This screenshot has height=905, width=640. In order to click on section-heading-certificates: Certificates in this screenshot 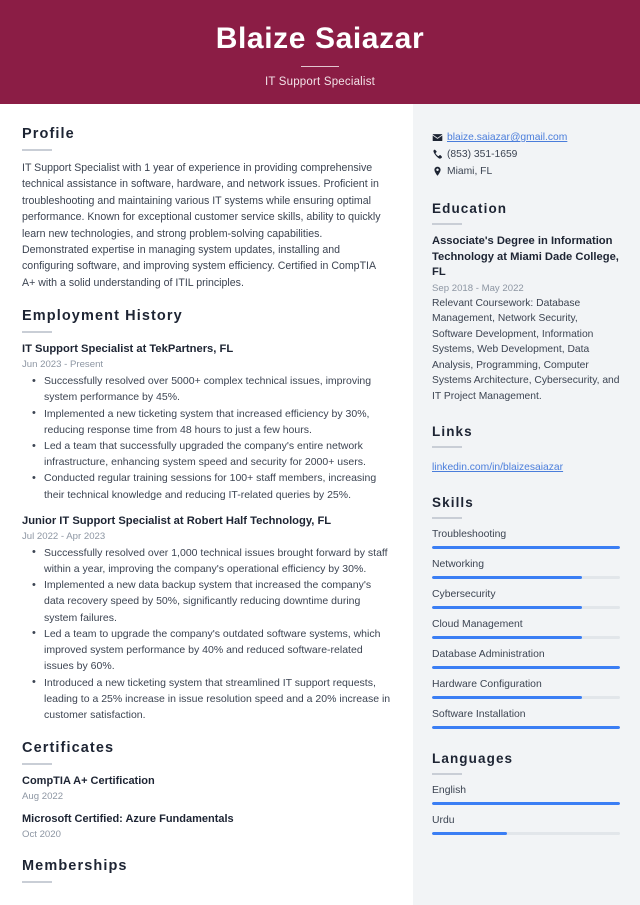, I will do `click(68, 748)`.